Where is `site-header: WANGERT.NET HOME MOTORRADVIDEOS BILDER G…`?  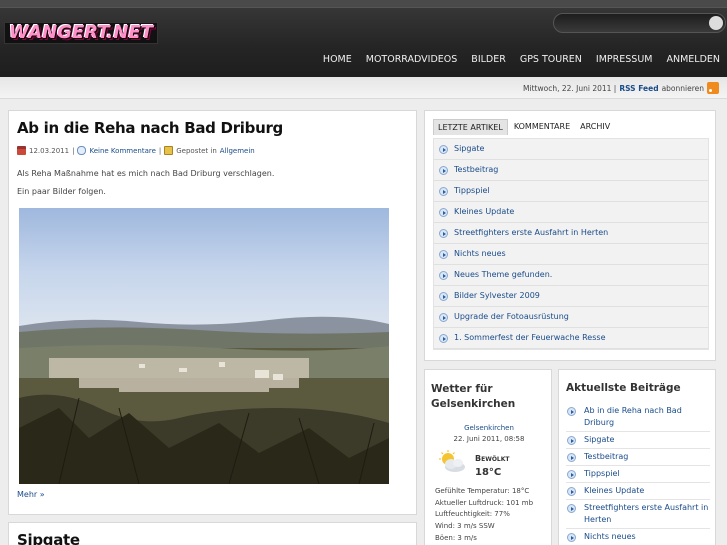
site-header: WANGERT.NET HOME MOTORRADVIDEOS BILDER G… is located at coordinates (363, 38).